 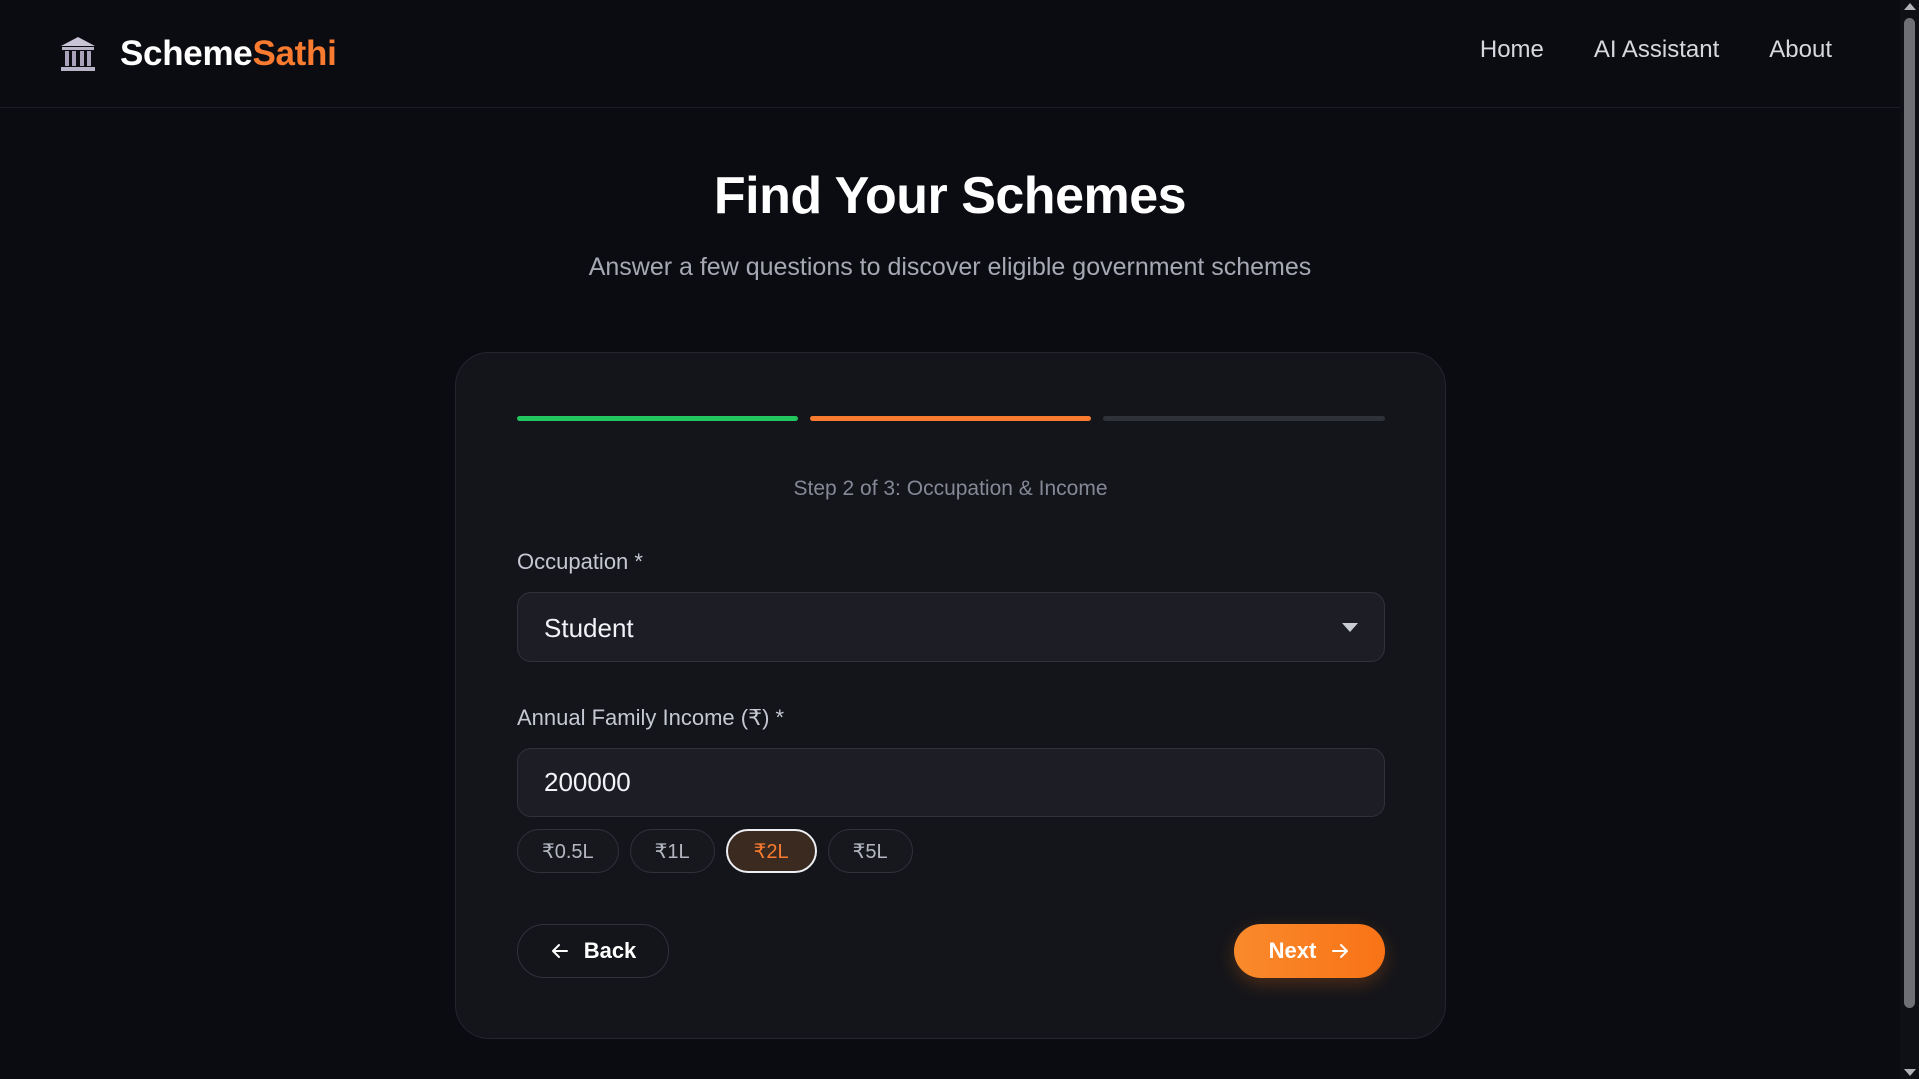 What do you see at coordinates (951, 627) in the screenshot?
I see `occupation-select: Student` at bounding box center [951, 627].